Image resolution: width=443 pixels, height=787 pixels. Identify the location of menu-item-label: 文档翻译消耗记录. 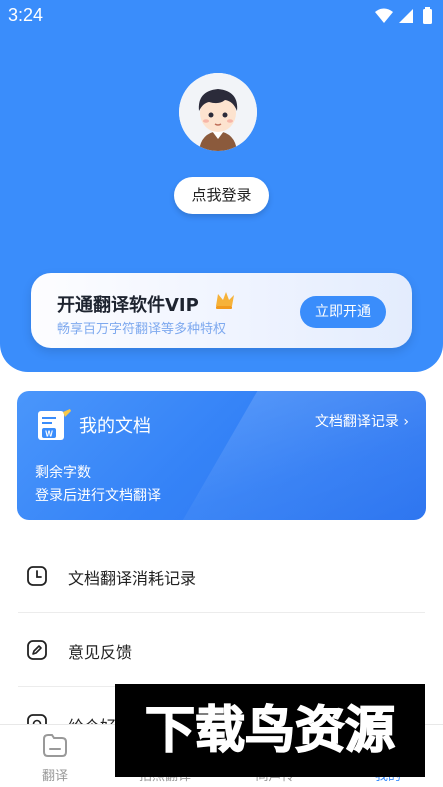
(132, 578).